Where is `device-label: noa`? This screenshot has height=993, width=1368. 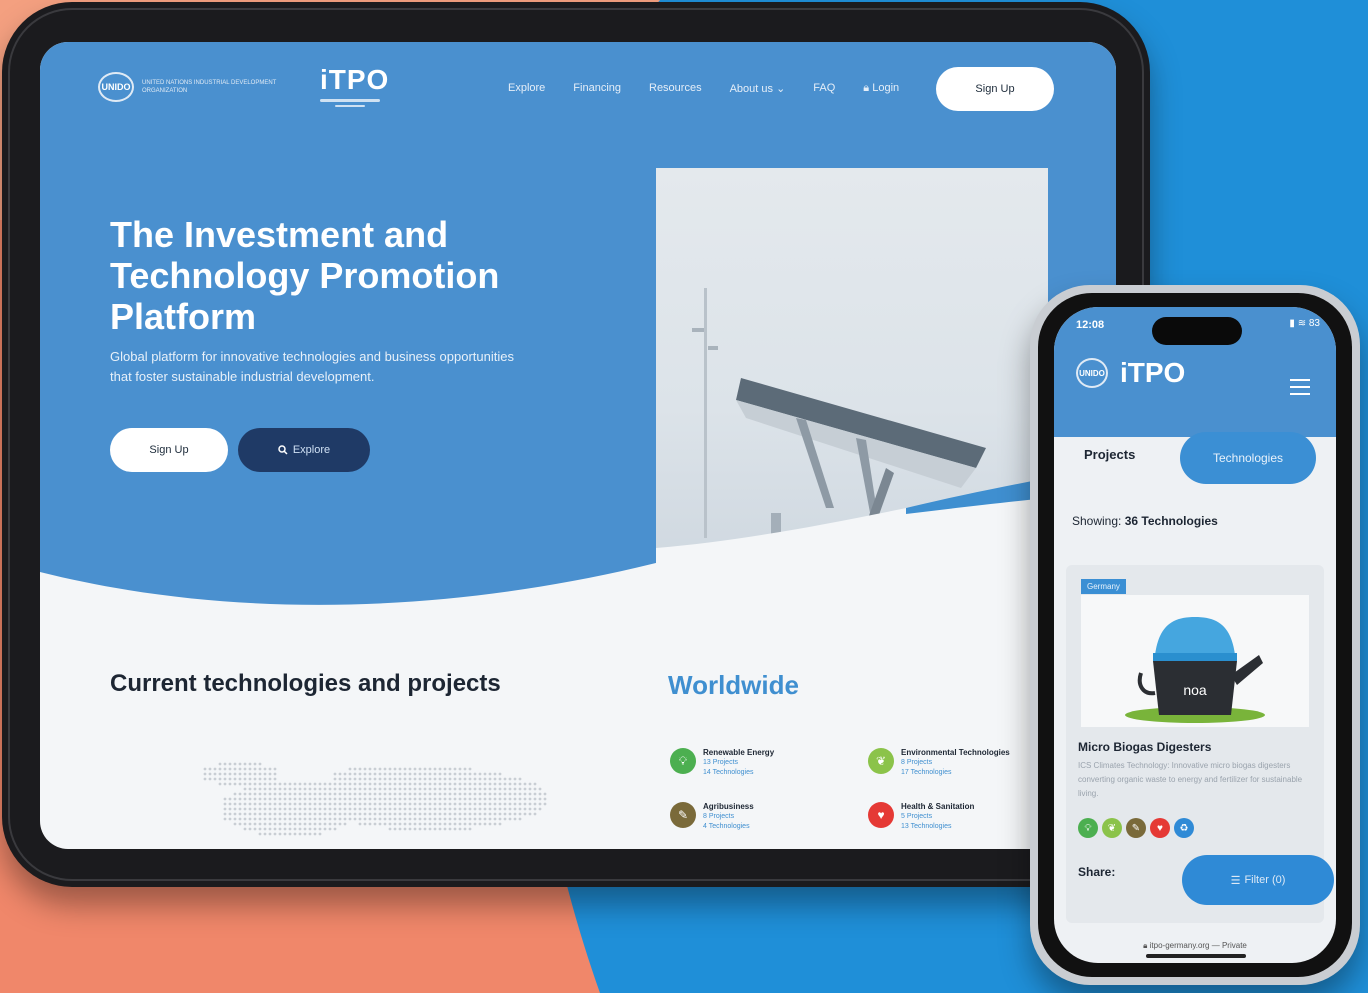 device-label: noa is located at coordinates (1195, 690).